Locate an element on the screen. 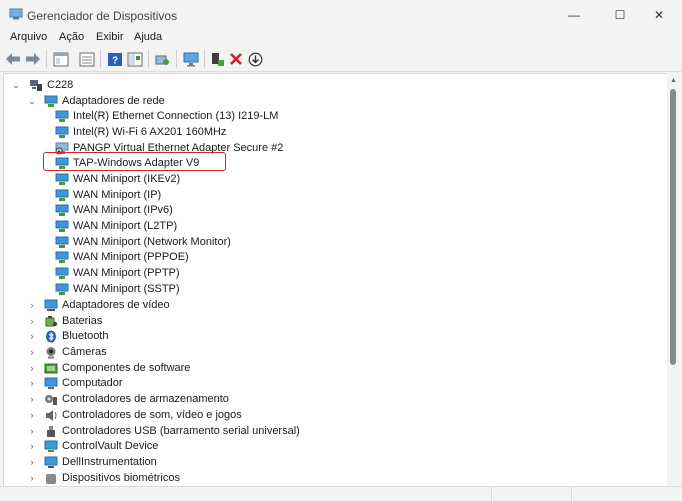 The width and height of the screenshot is (682, 501). device-label: WAN Miniport (IP) is located at coordinates (117, 195).